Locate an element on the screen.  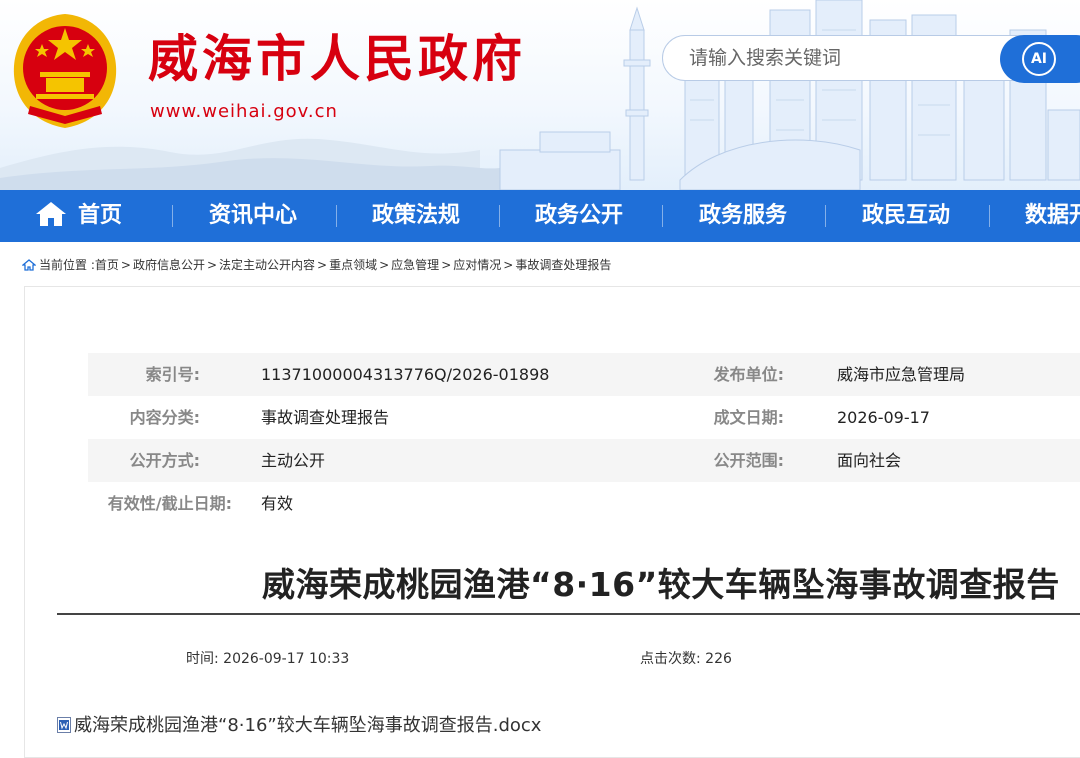
publish-time: 时间: 2026-09-17 10:33 is located at coordinates (267, 658).